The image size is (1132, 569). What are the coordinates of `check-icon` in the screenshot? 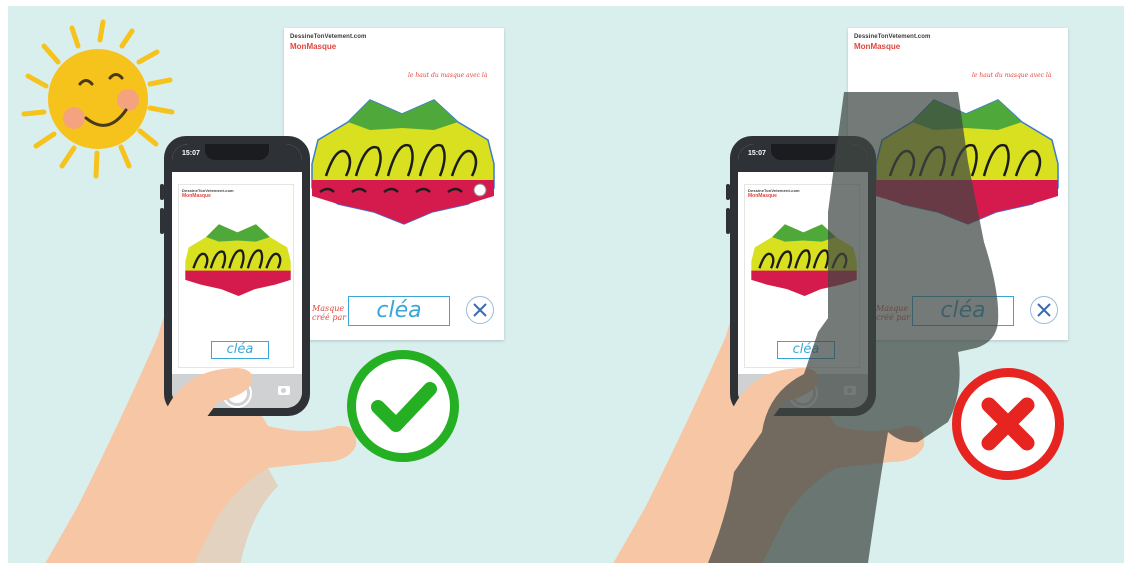 It's located at (404, 407).